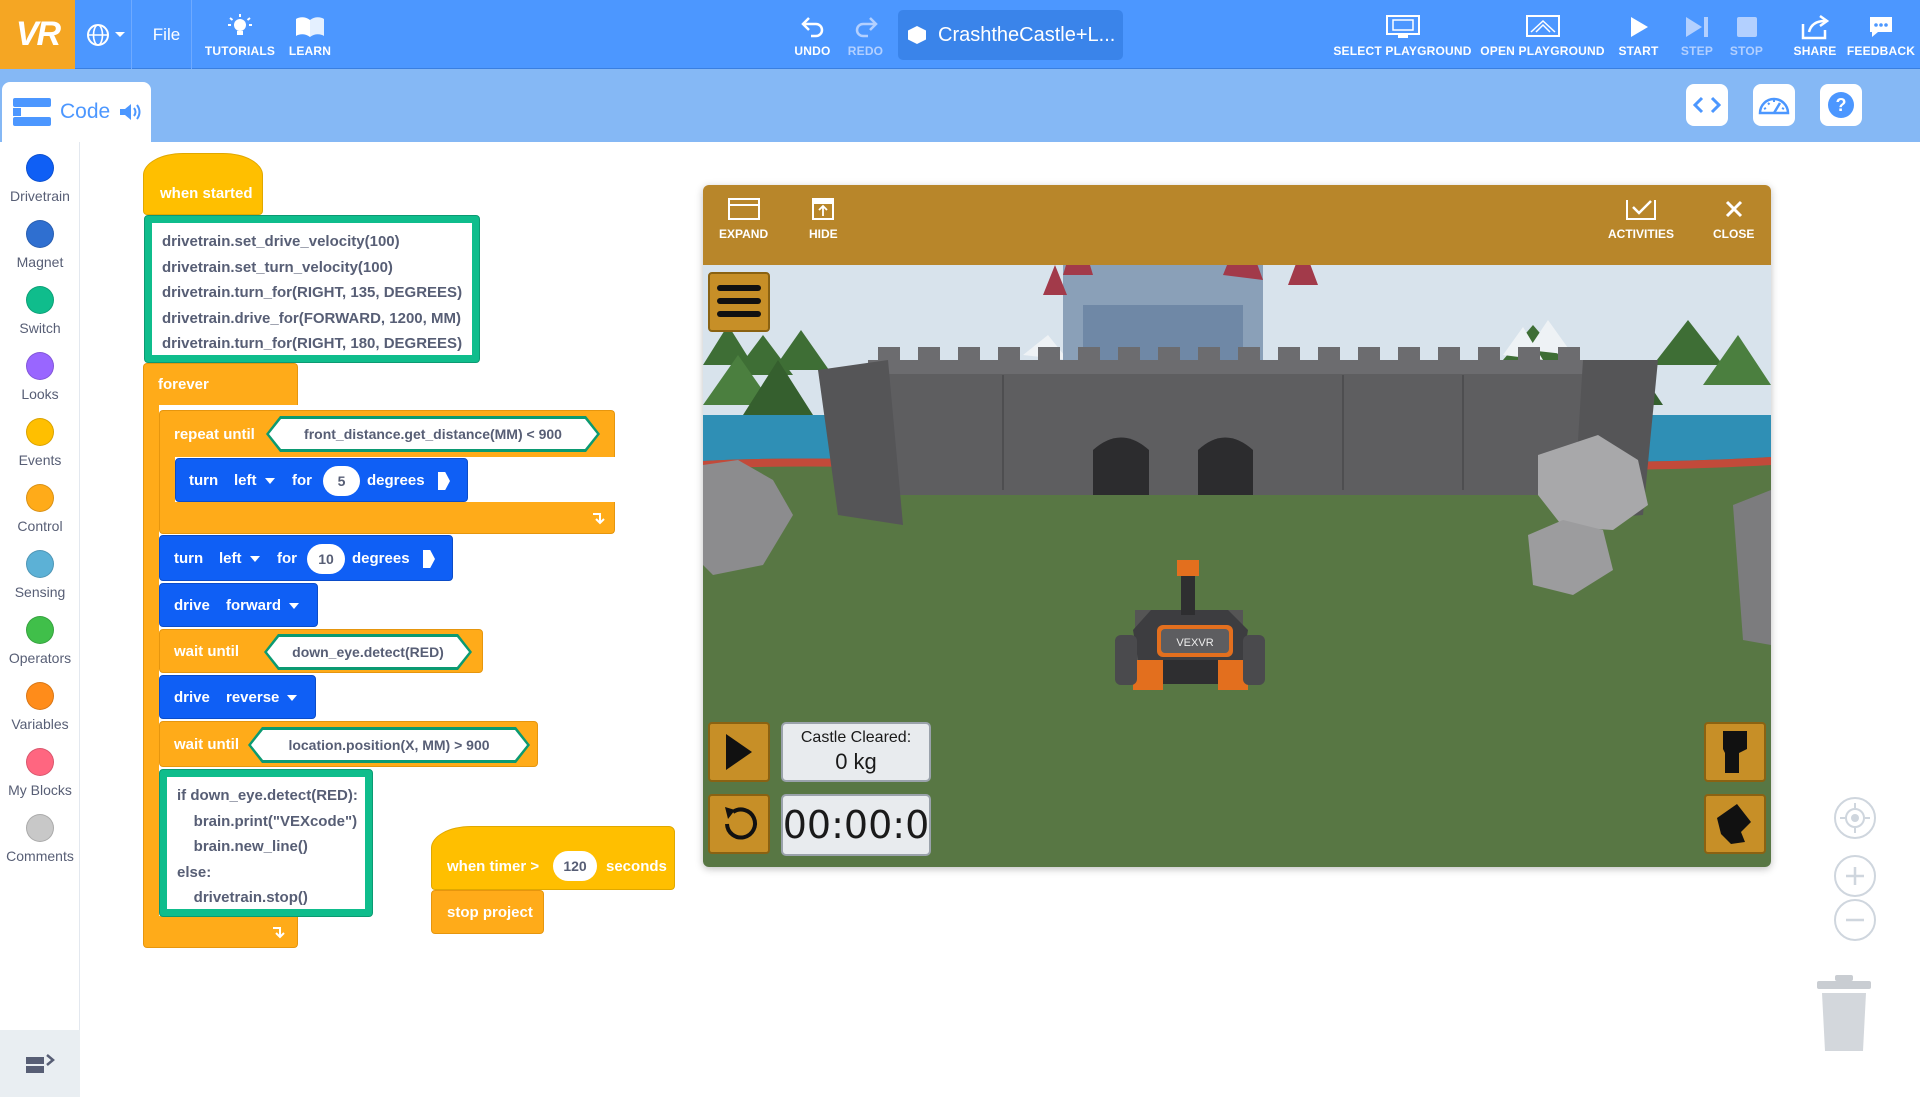 The height and width of the screenshot is (1097, 1920). I want to click on castle-cleared-panel: Castle Cleared: 0 kg, so click(856, 752).